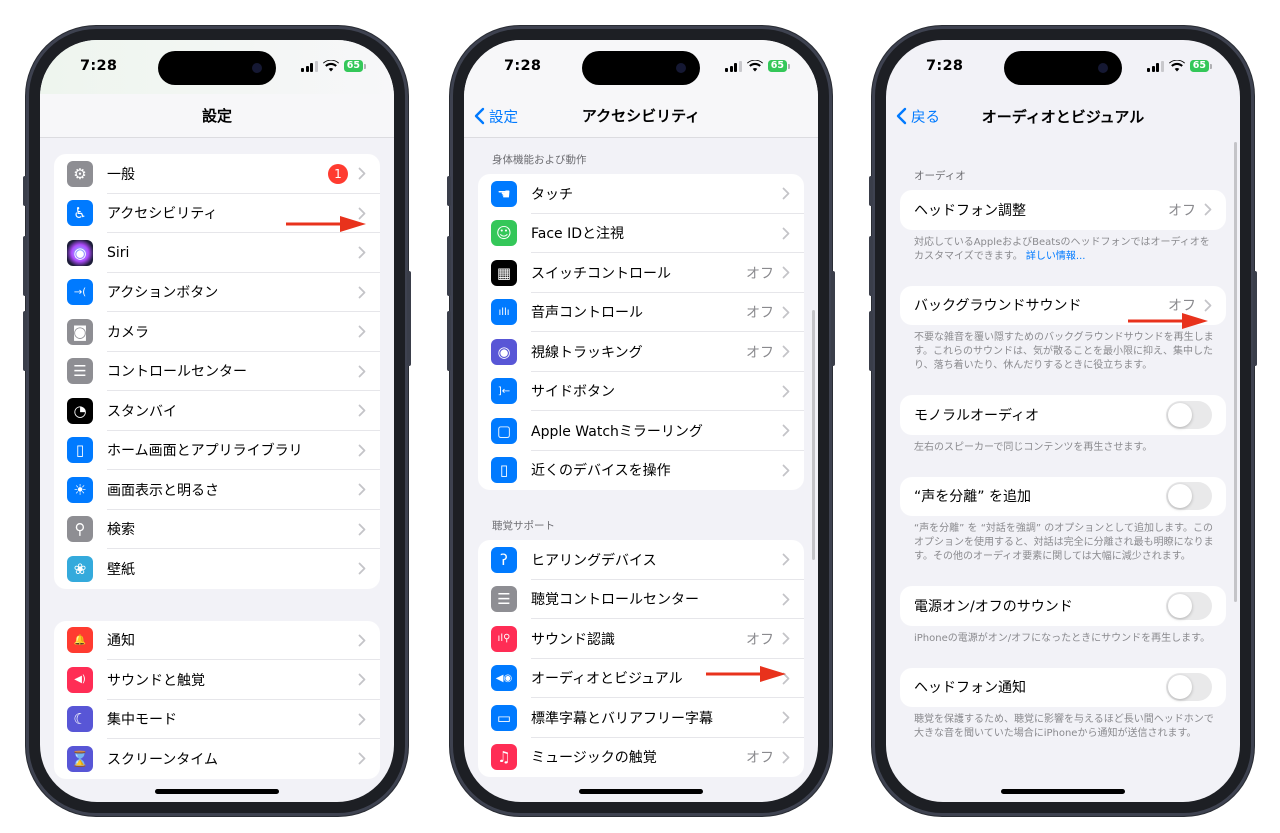 The image size is (1280, 833). What do you see at coordinates (504, 678) in the screenshot?
I see `audio-visual-icon: ◀◉` at bounding box center [504, 678].